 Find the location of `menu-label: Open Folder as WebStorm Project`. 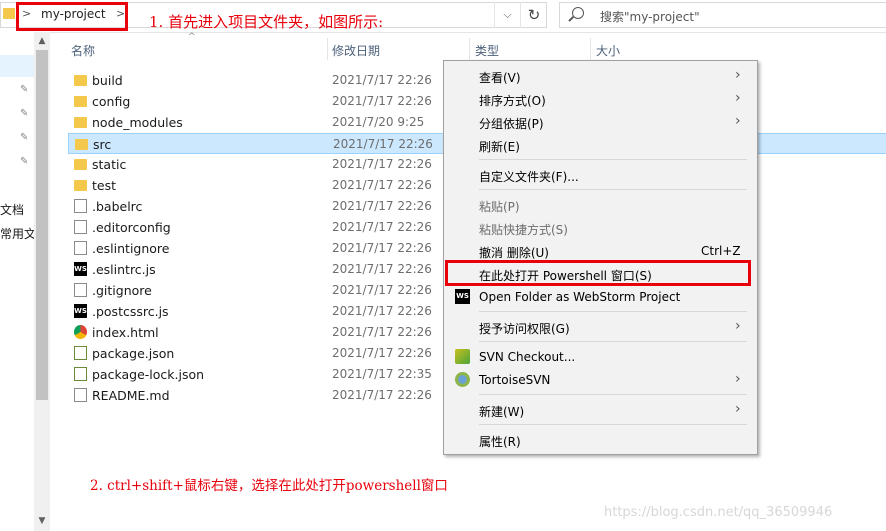

menu-label: Open Folder as WebStorm Project is located at coordinates (580, 297).